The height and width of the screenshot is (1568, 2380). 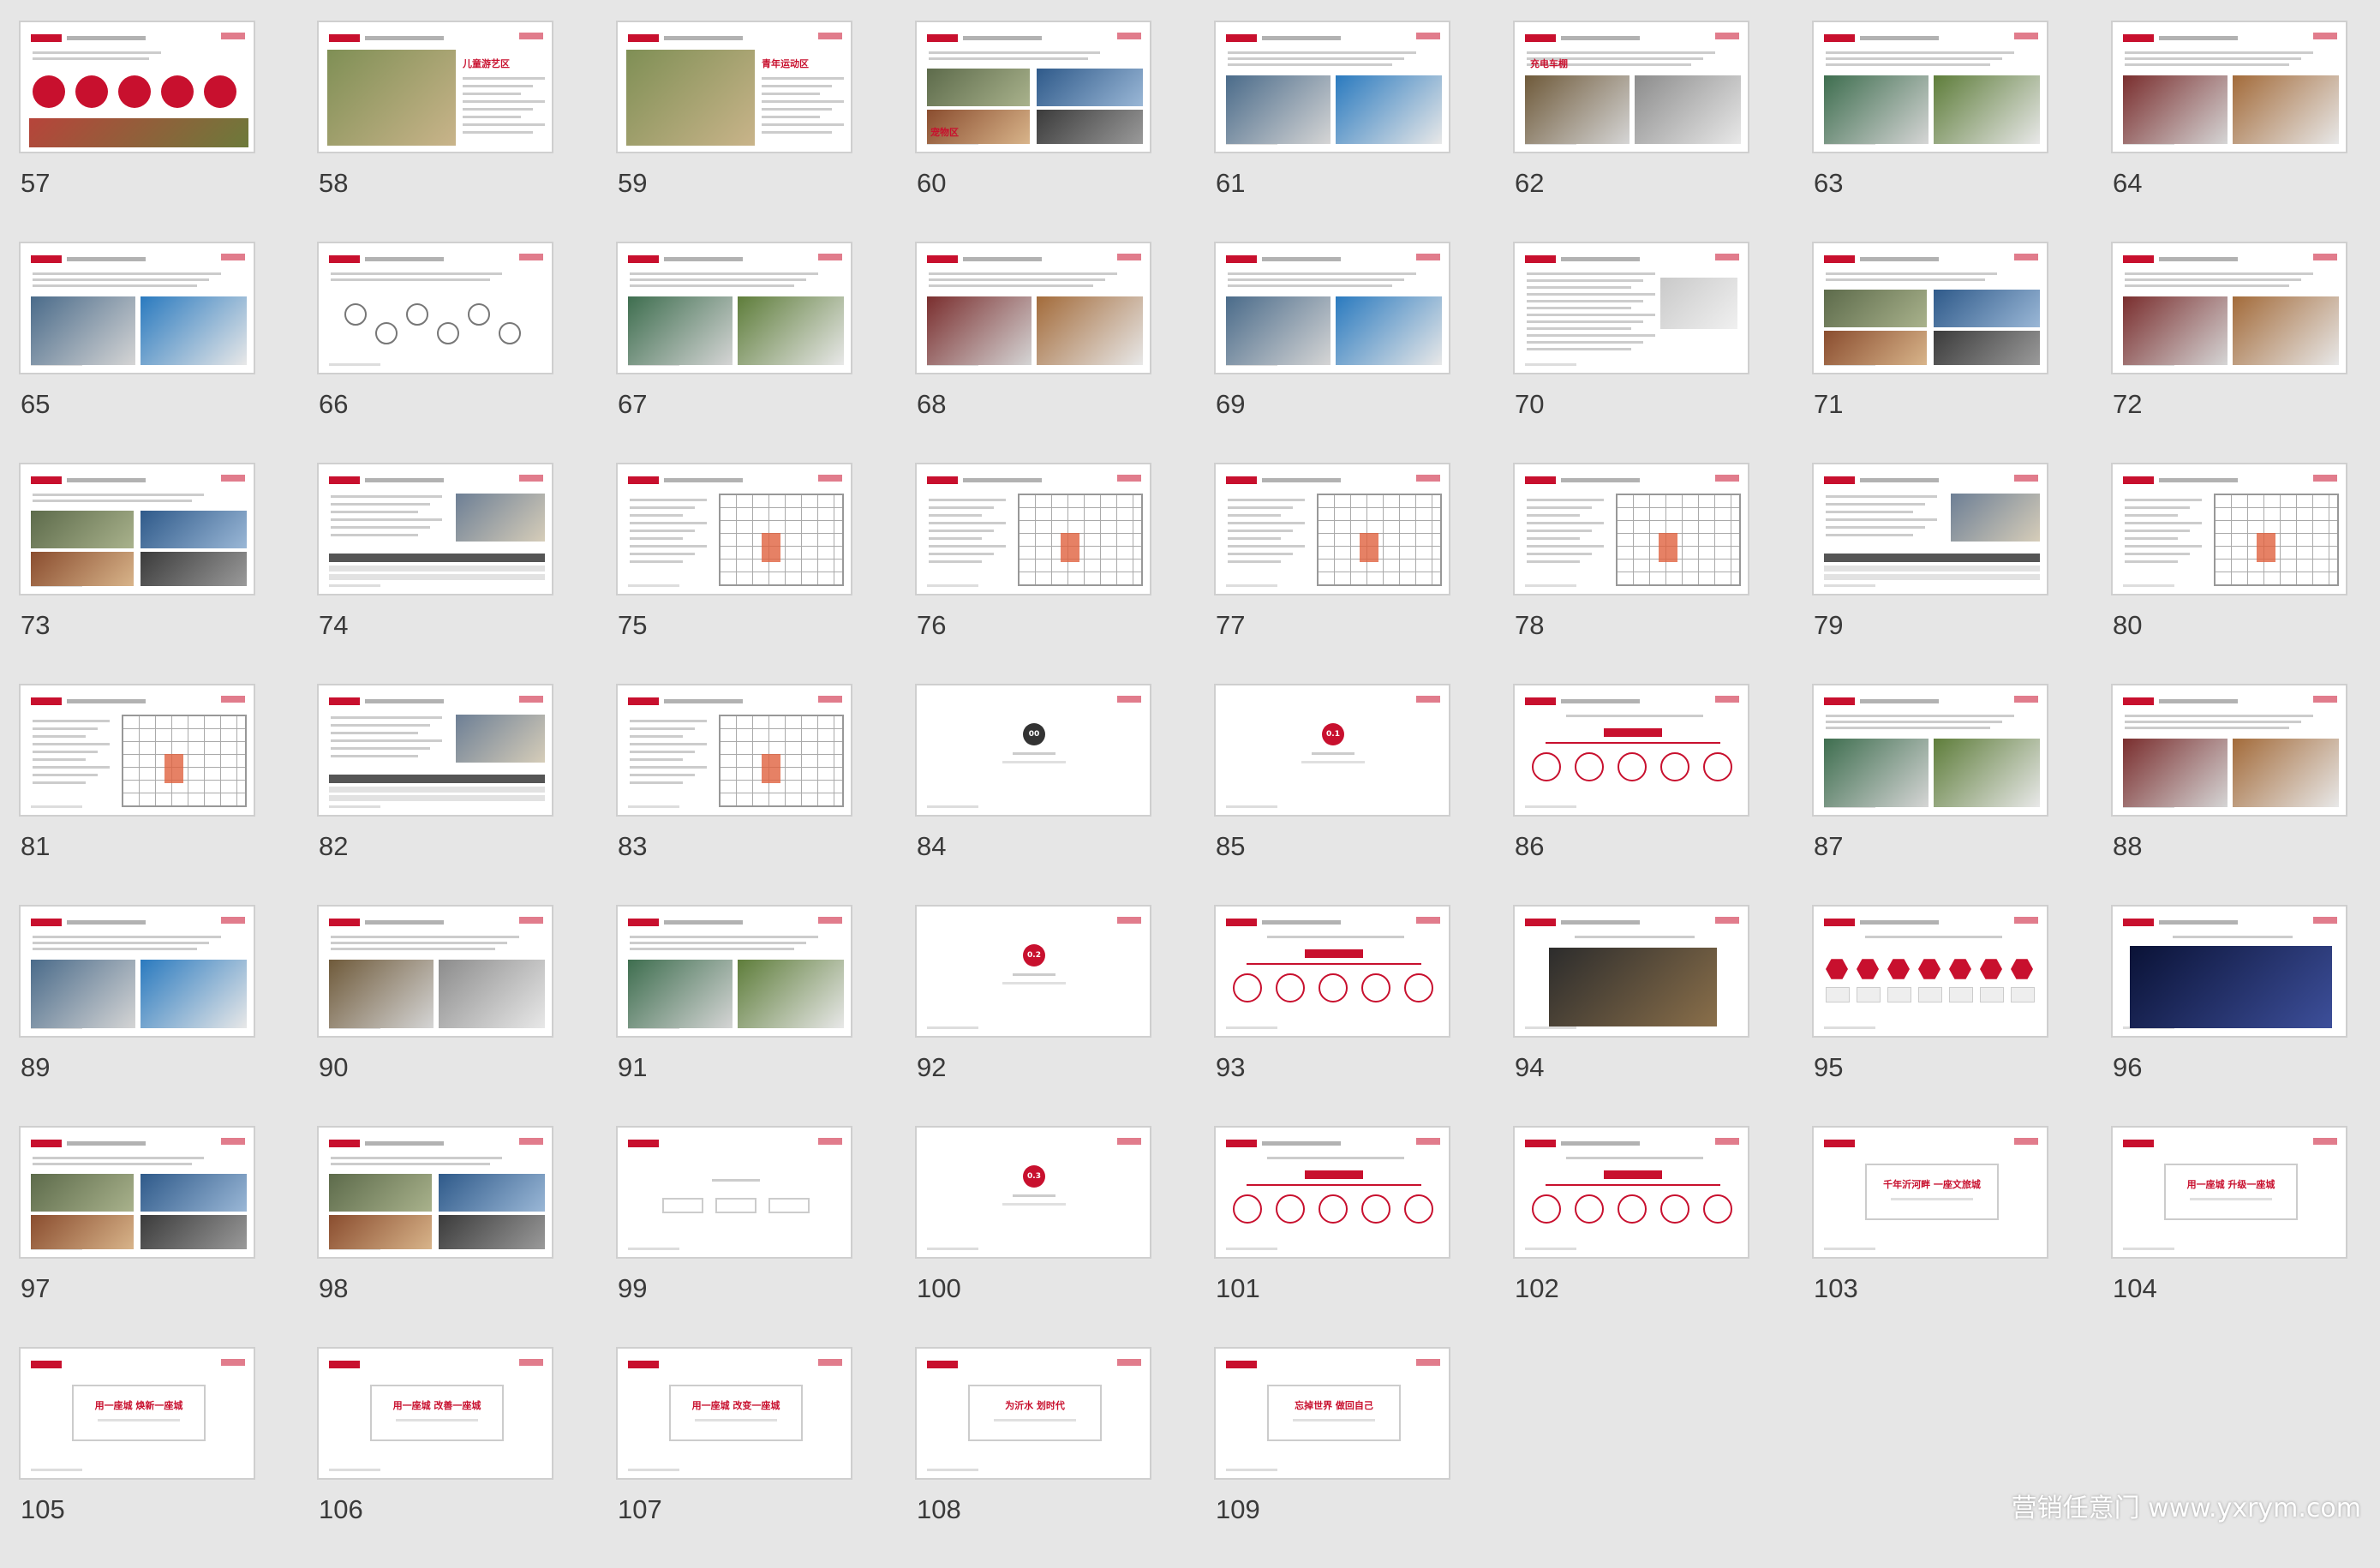 I want to click on slide-cell: 69, so click(x=1334, y=352).